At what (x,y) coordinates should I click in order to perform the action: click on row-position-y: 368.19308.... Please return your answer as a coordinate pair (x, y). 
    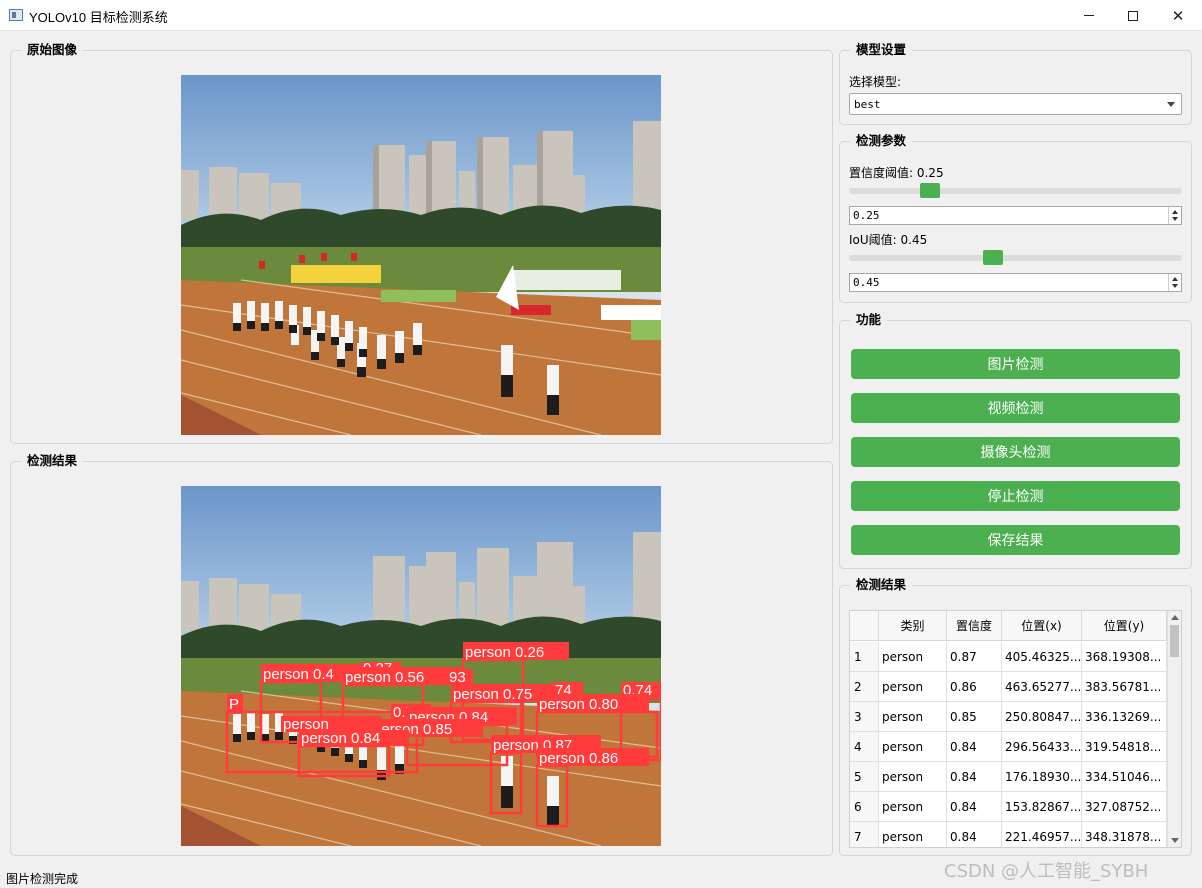
    Looking at the image, I should click on (1124, 656).